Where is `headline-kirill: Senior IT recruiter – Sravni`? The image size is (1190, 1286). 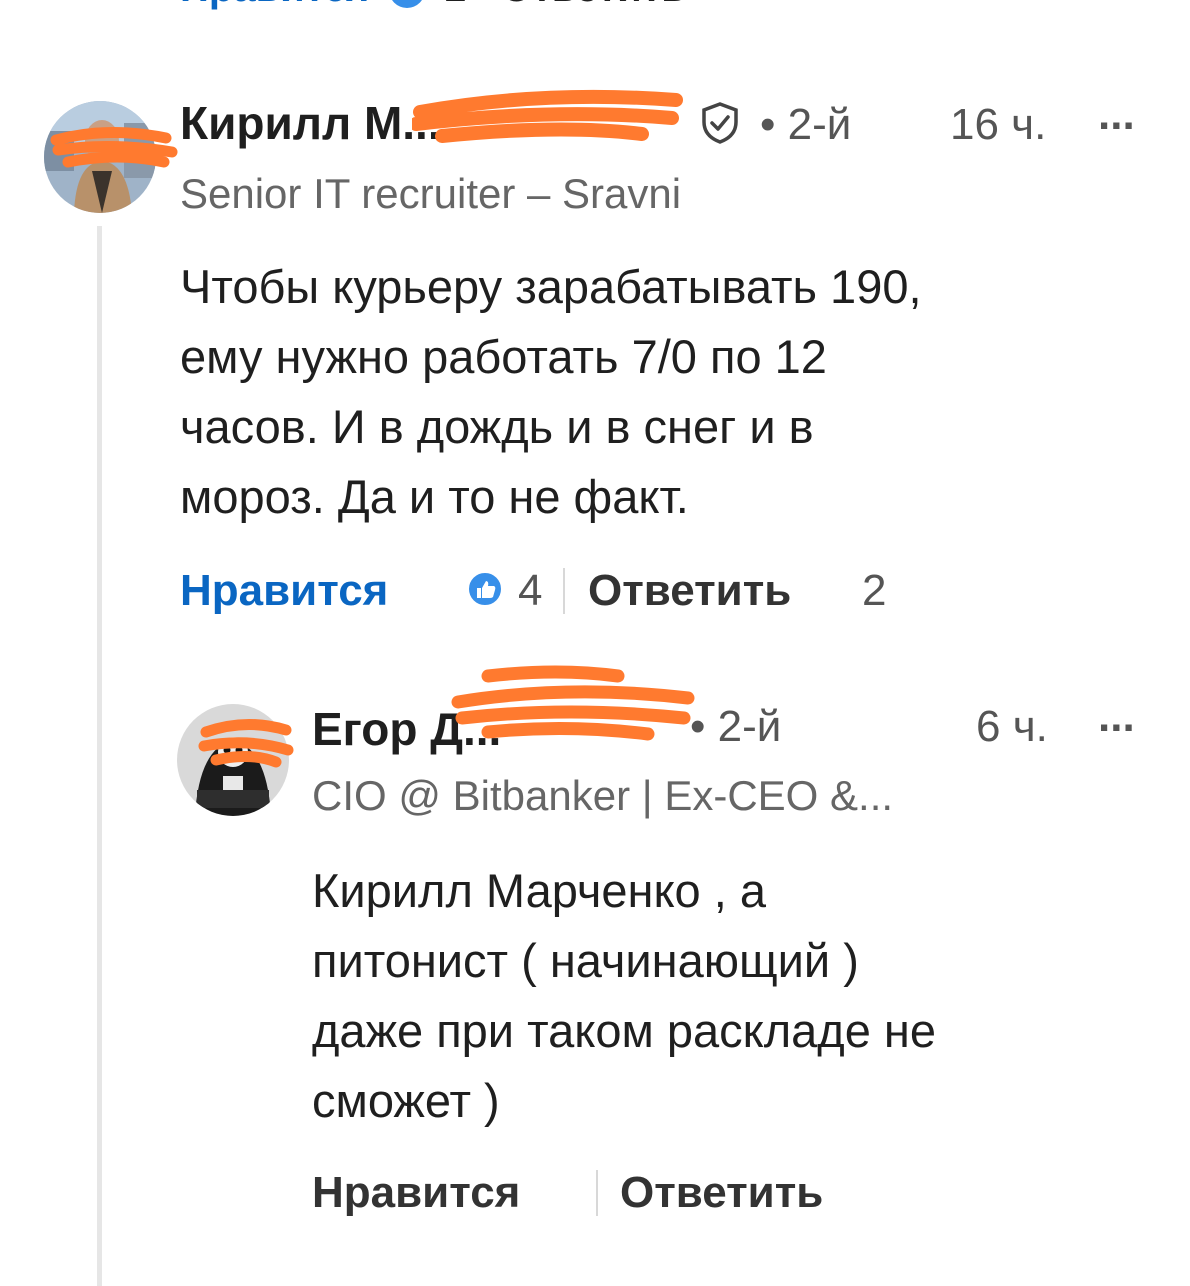 headline-kirill: Senior IT recruiter – Sravni is located at coordinates (431, 193).